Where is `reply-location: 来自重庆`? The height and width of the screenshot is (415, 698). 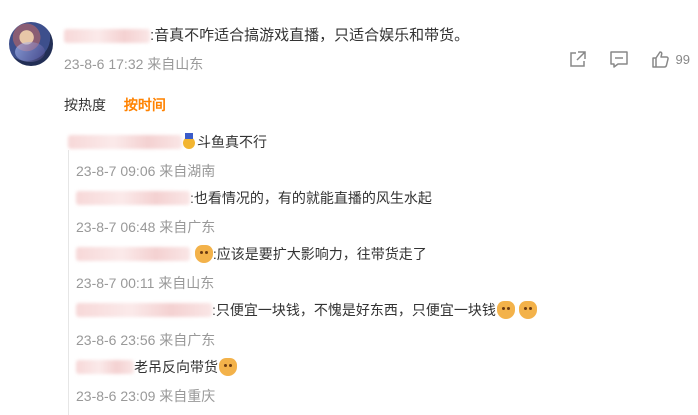
reply-location: 来自重庆 is located at coordinates (187, 396).